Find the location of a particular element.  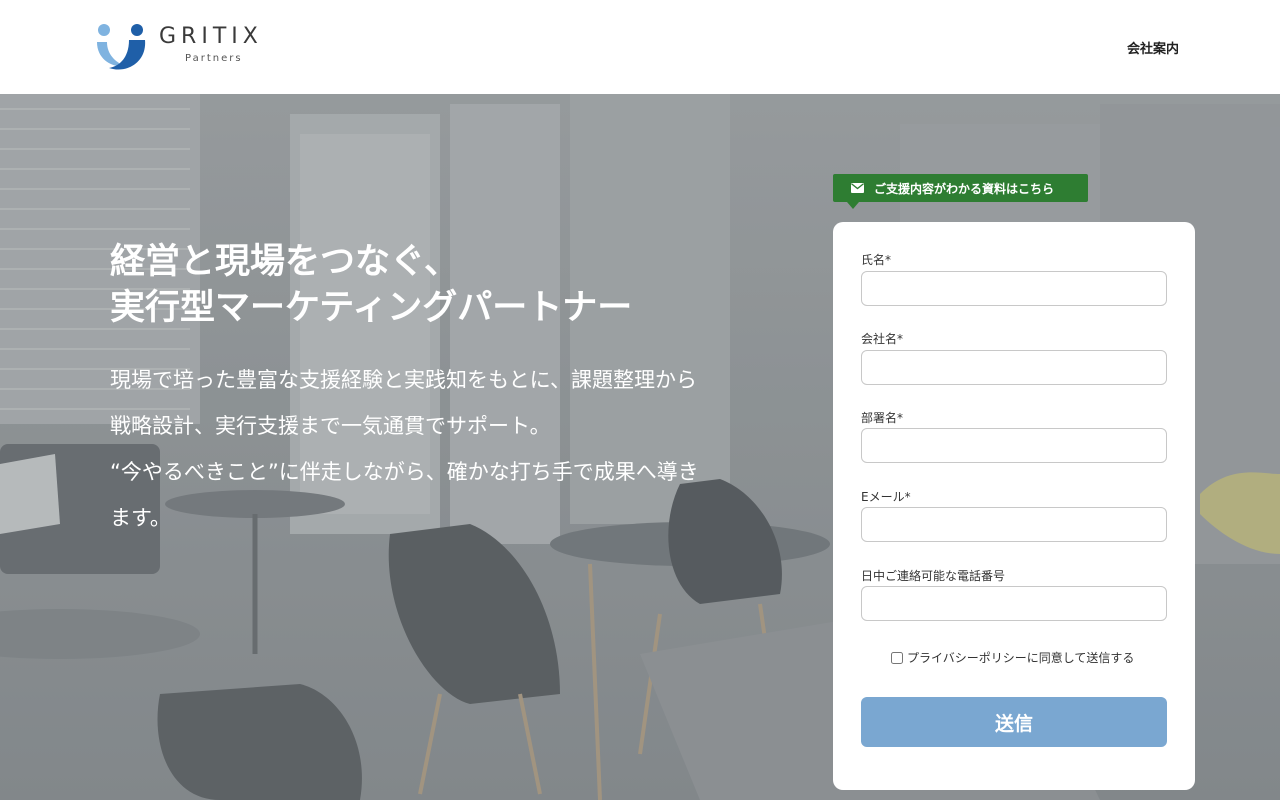

lead-line-3: “今やるべきこと”に伴走しながら、確かな打ち手で成果へ導き is located at coordinates (404, 472).